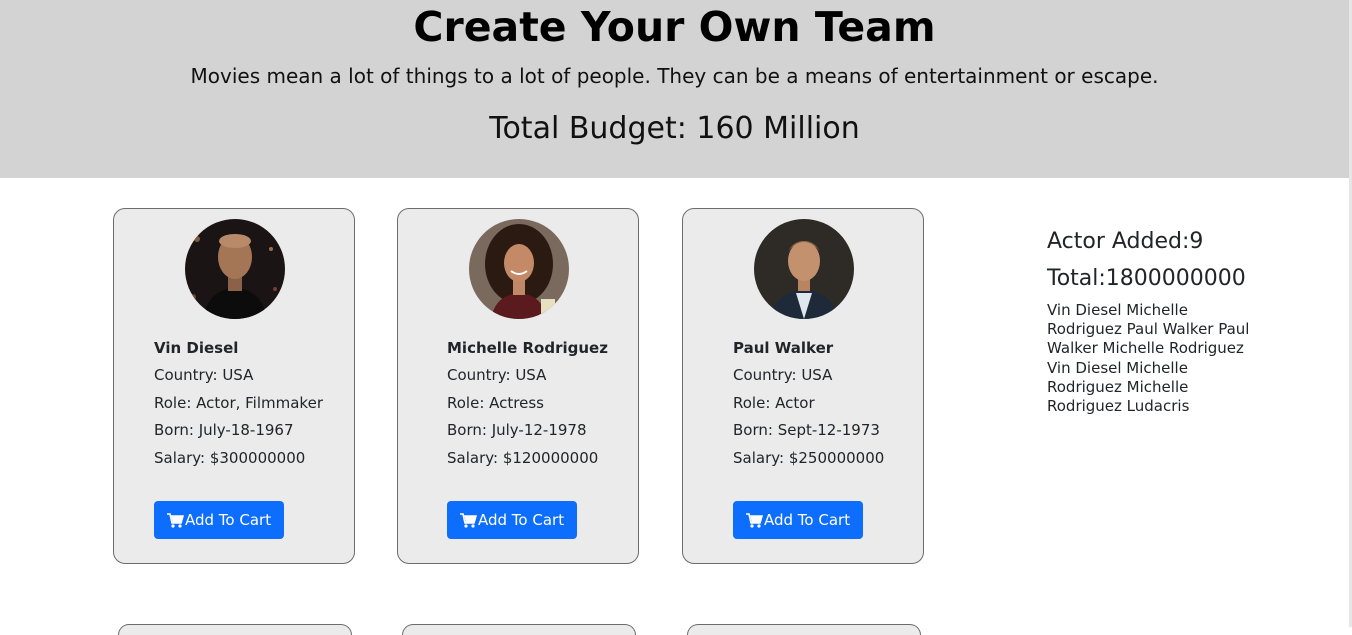  I want to click on cart-total: Total:1800000000, so click(1146, 278).